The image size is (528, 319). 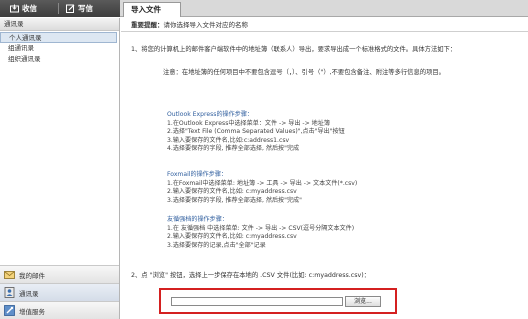 What do you see at coordinates (206, 25) in the screenshot?
I see `notice-text: 请你选择导入文件对应的名称` at bounding box center [206, 25].